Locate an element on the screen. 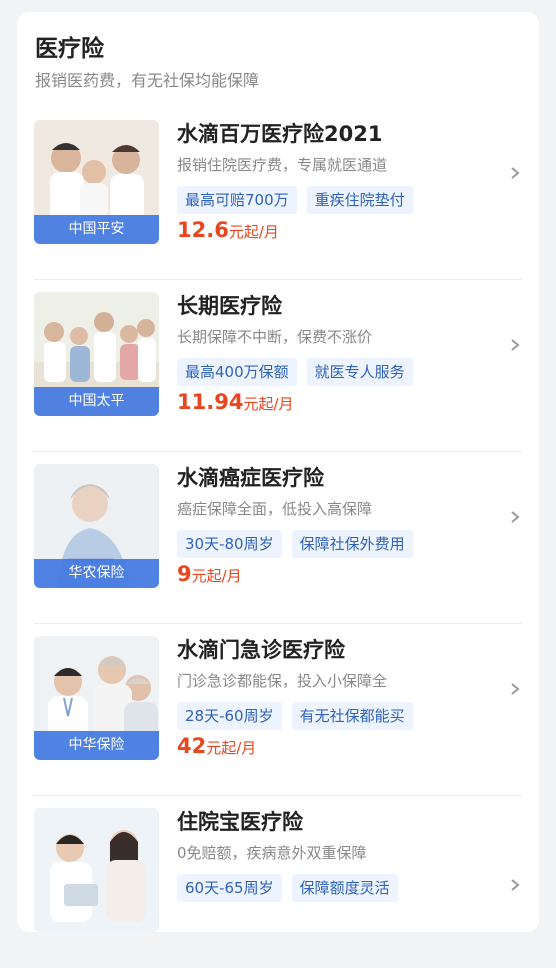  product-tag: 有无社保都能买 is located at coordinates (352, 716).